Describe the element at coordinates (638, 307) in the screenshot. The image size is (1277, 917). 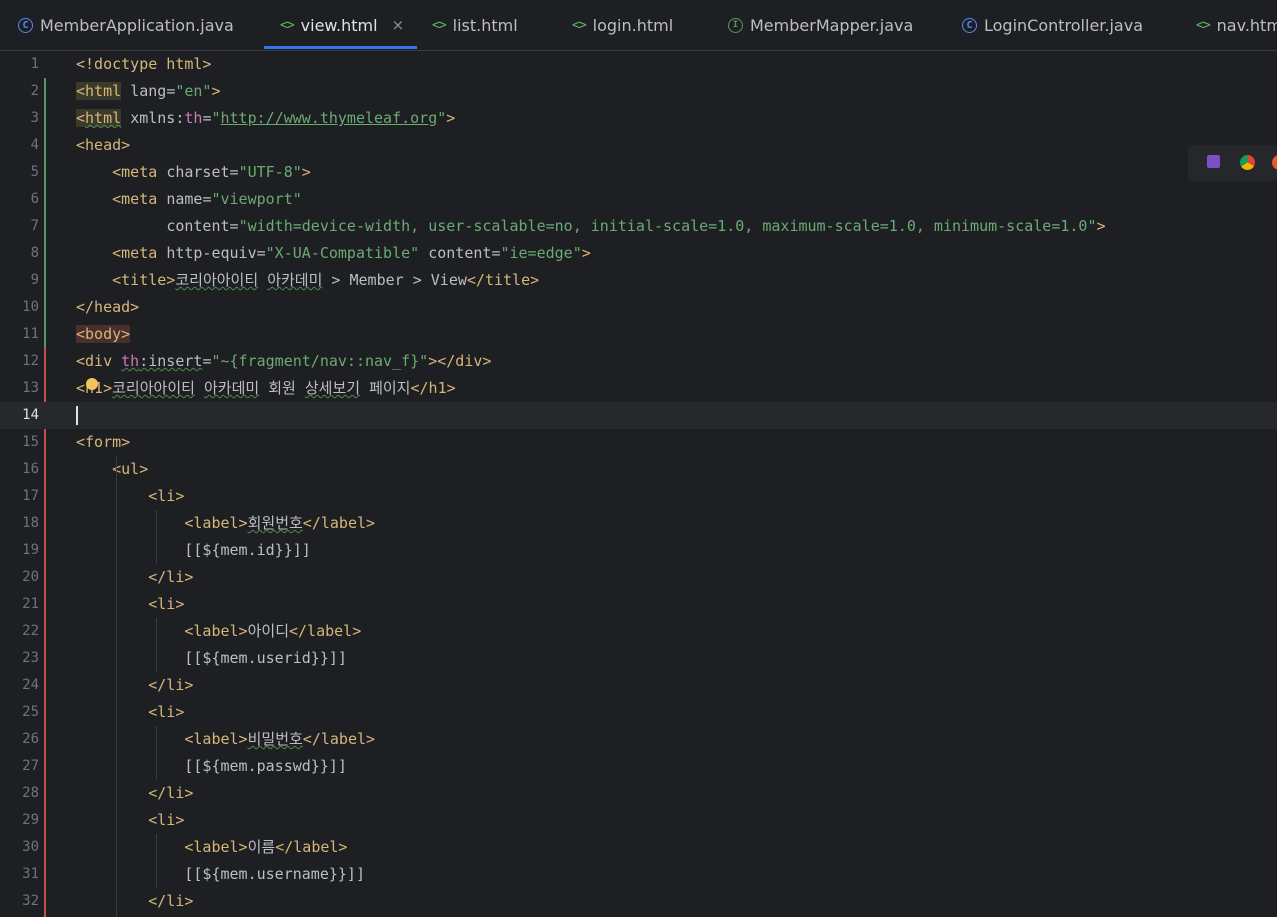
I see `code-line: 10 </head>` at that location.